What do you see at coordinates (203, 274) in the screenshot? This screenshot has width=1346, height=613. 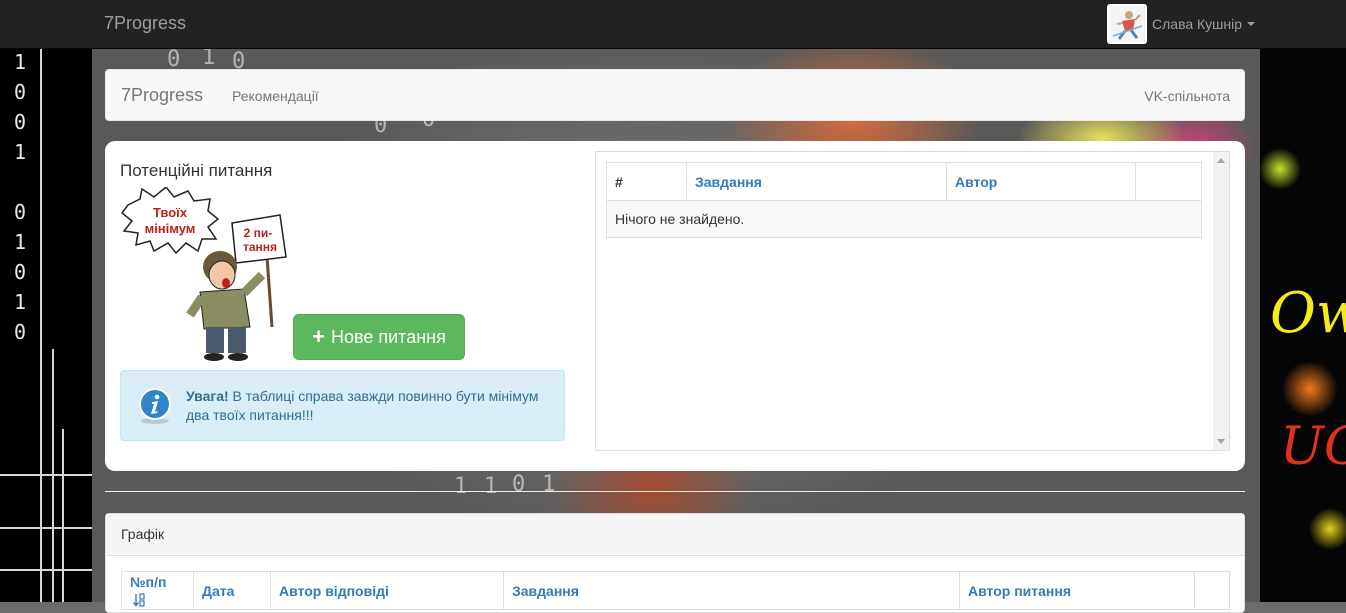 I see `protest-cartoon-icon: Твоїх мінімум 2 пи- тання` at bounding box center [203, 274].